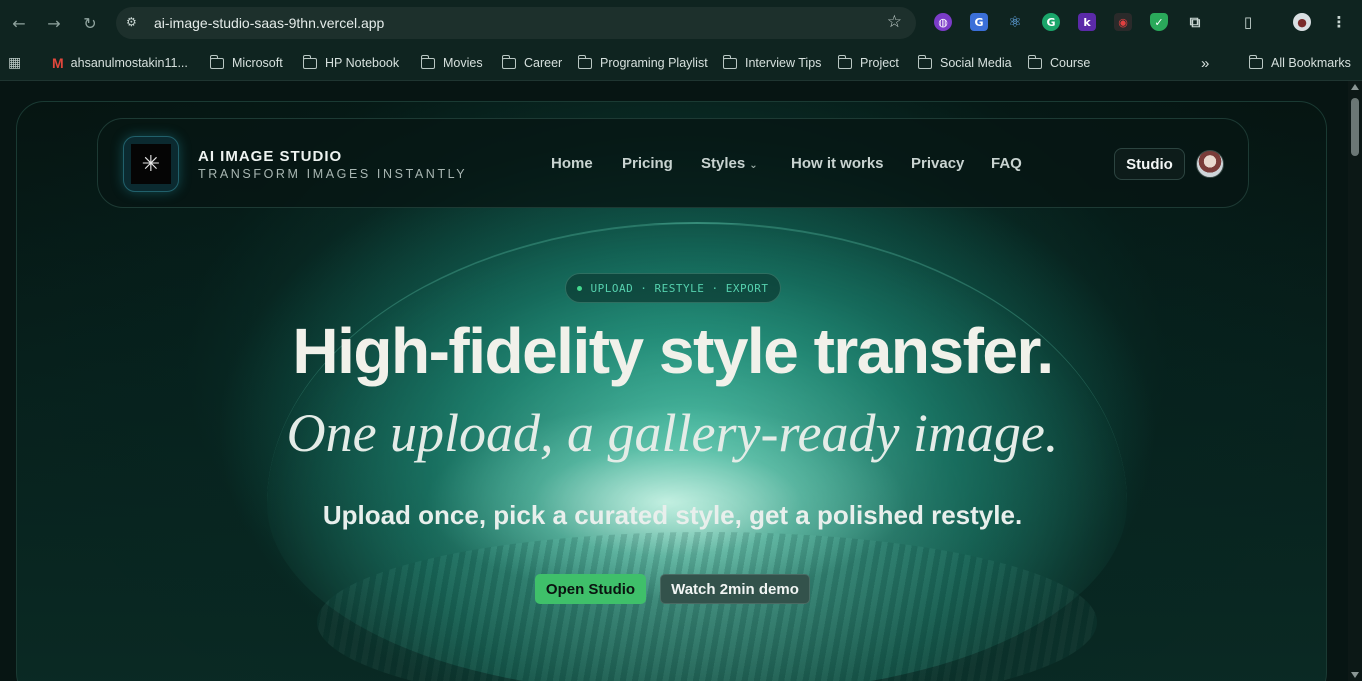  Describe the element at coordinates (943, 22) in the screenshot. I see `extension-globe-icon: ◍` at that location.